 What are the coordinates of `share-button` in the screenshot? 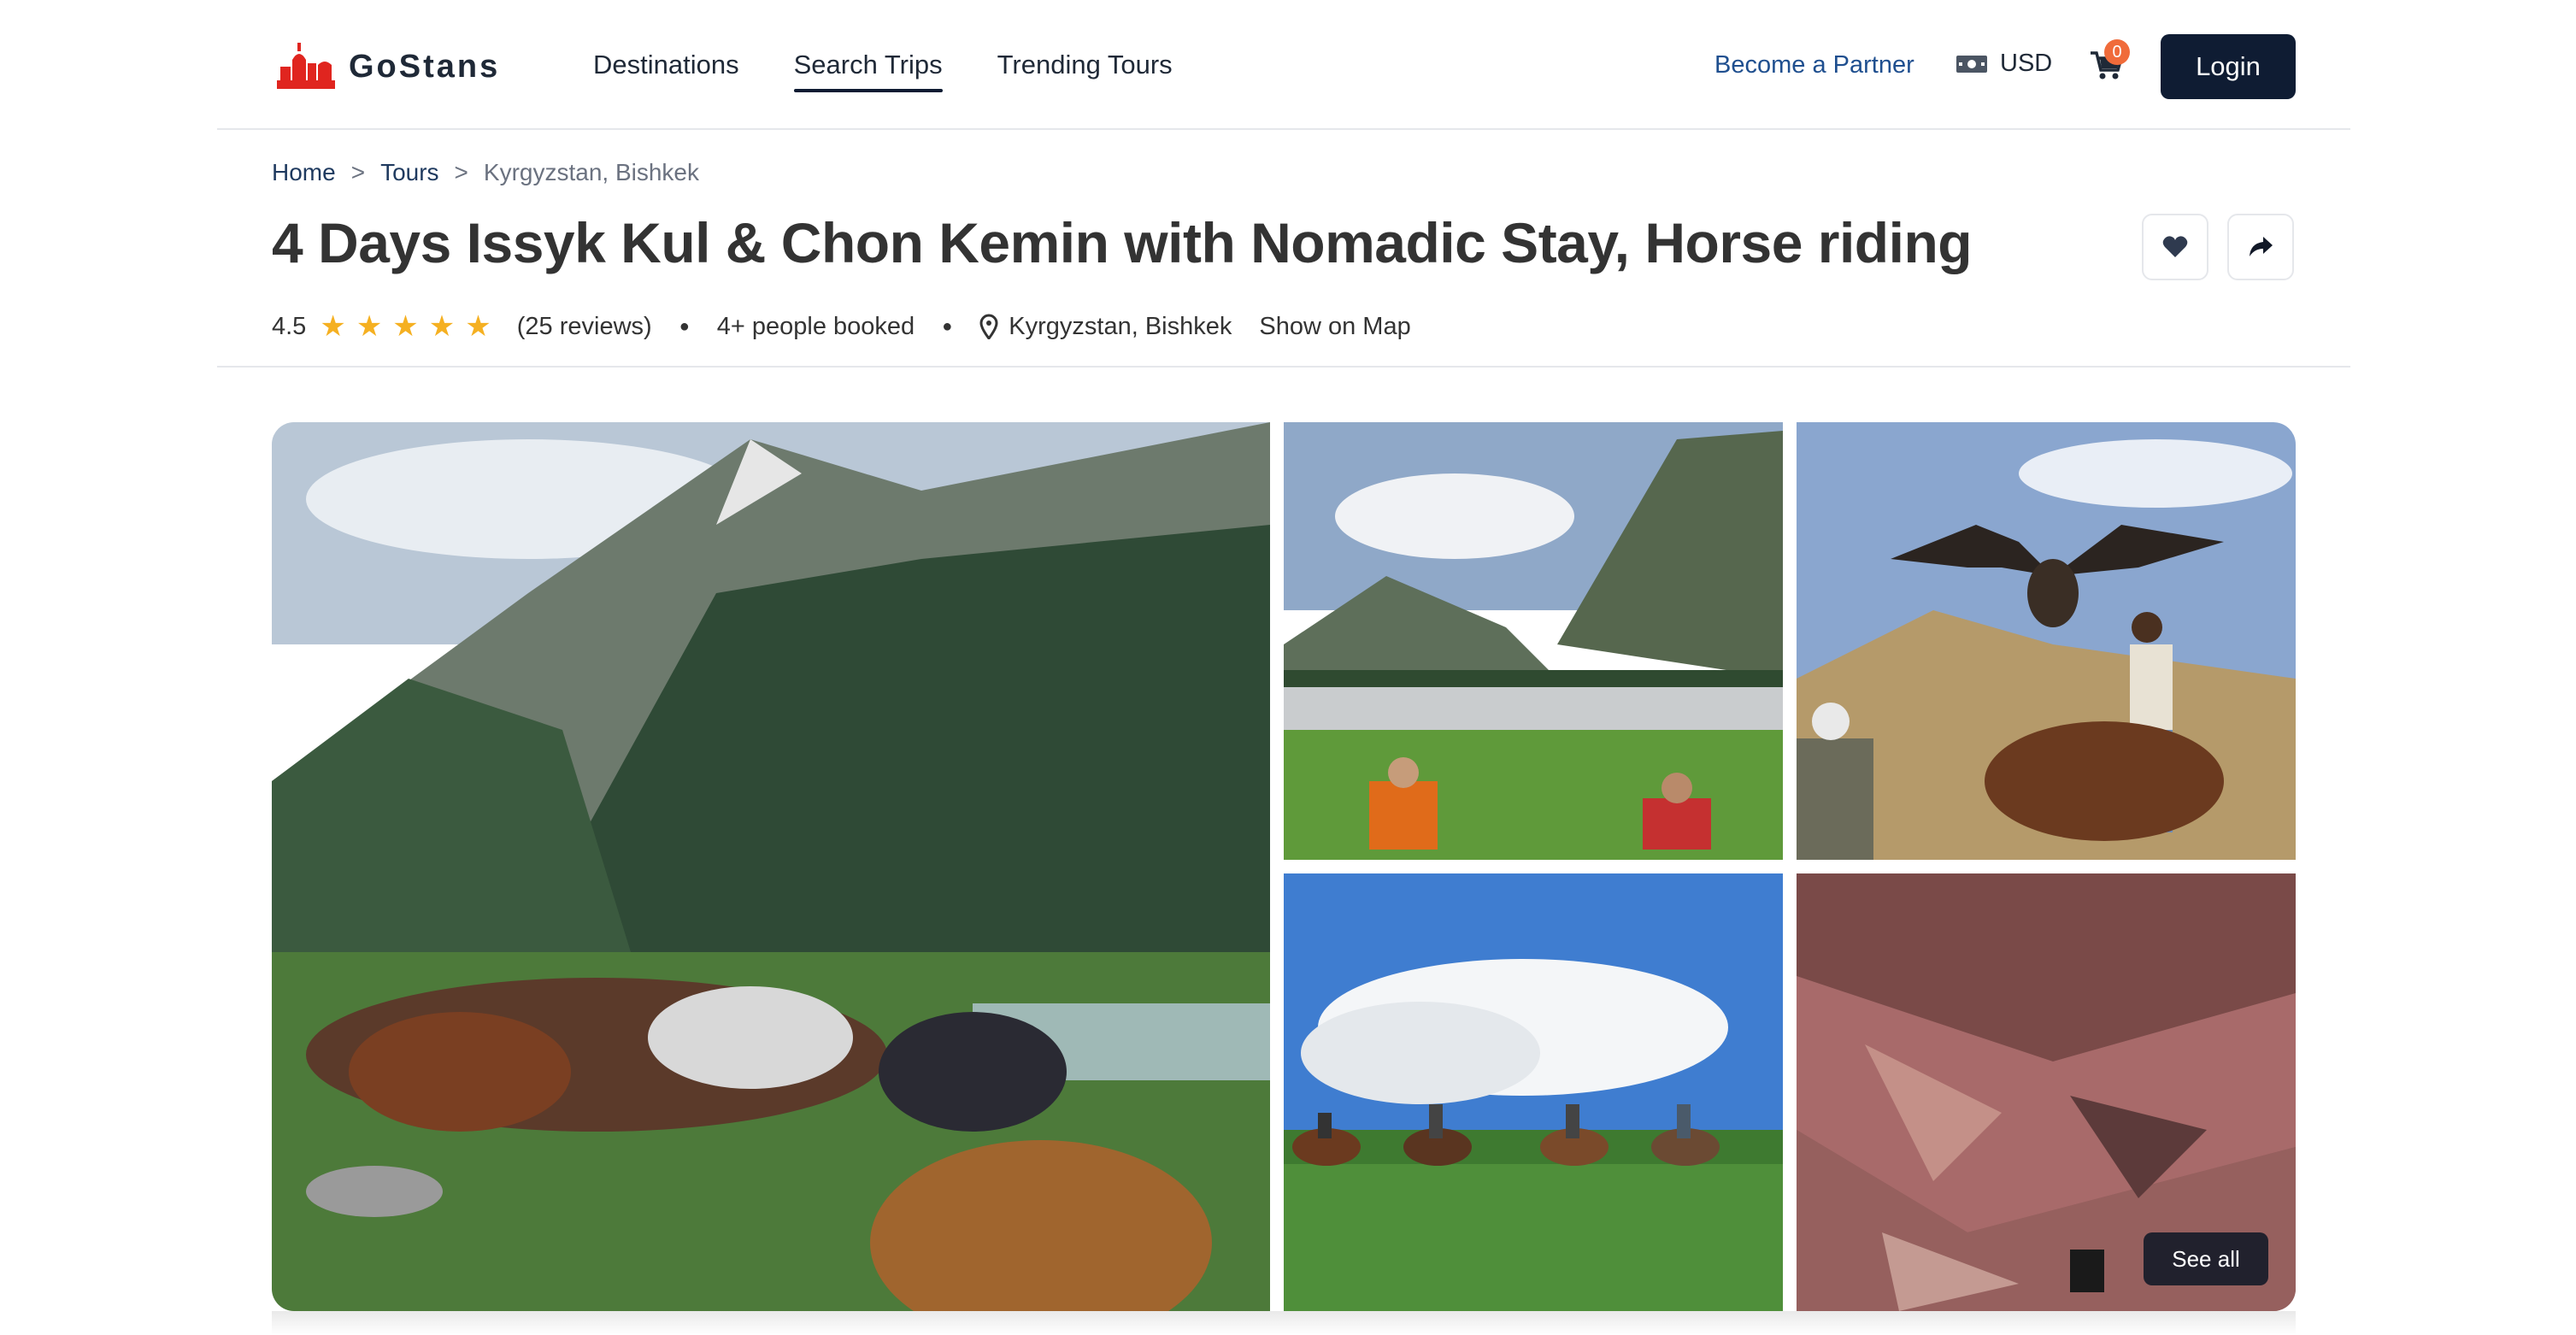 It's located at (2260, 247).